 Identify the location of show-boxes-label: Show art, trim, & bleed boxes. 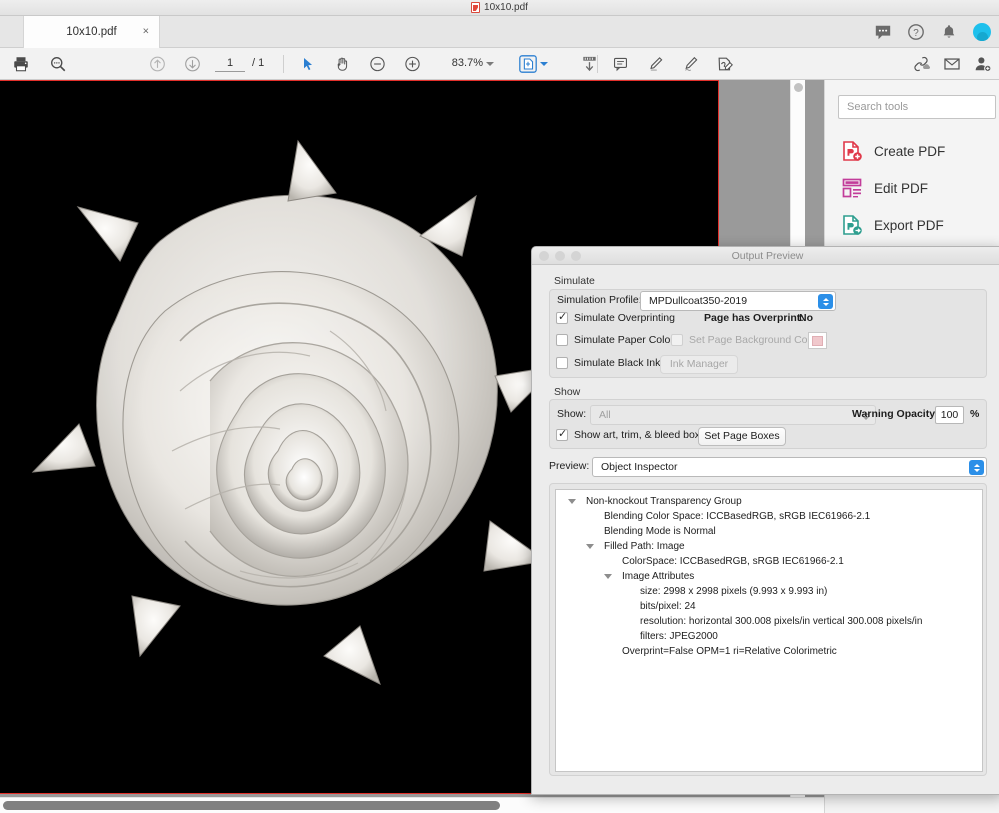
(643, 435).